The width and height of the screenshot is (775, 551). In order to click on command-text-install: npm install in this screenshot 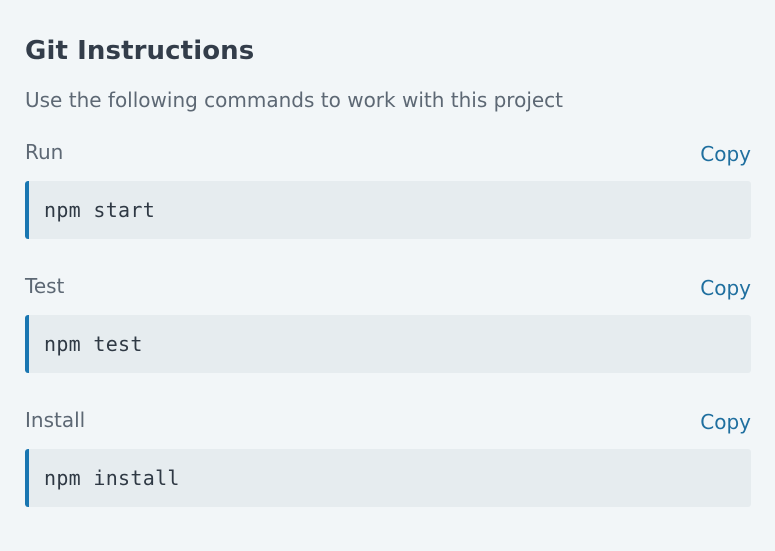, I will do `click(112, 478)`.